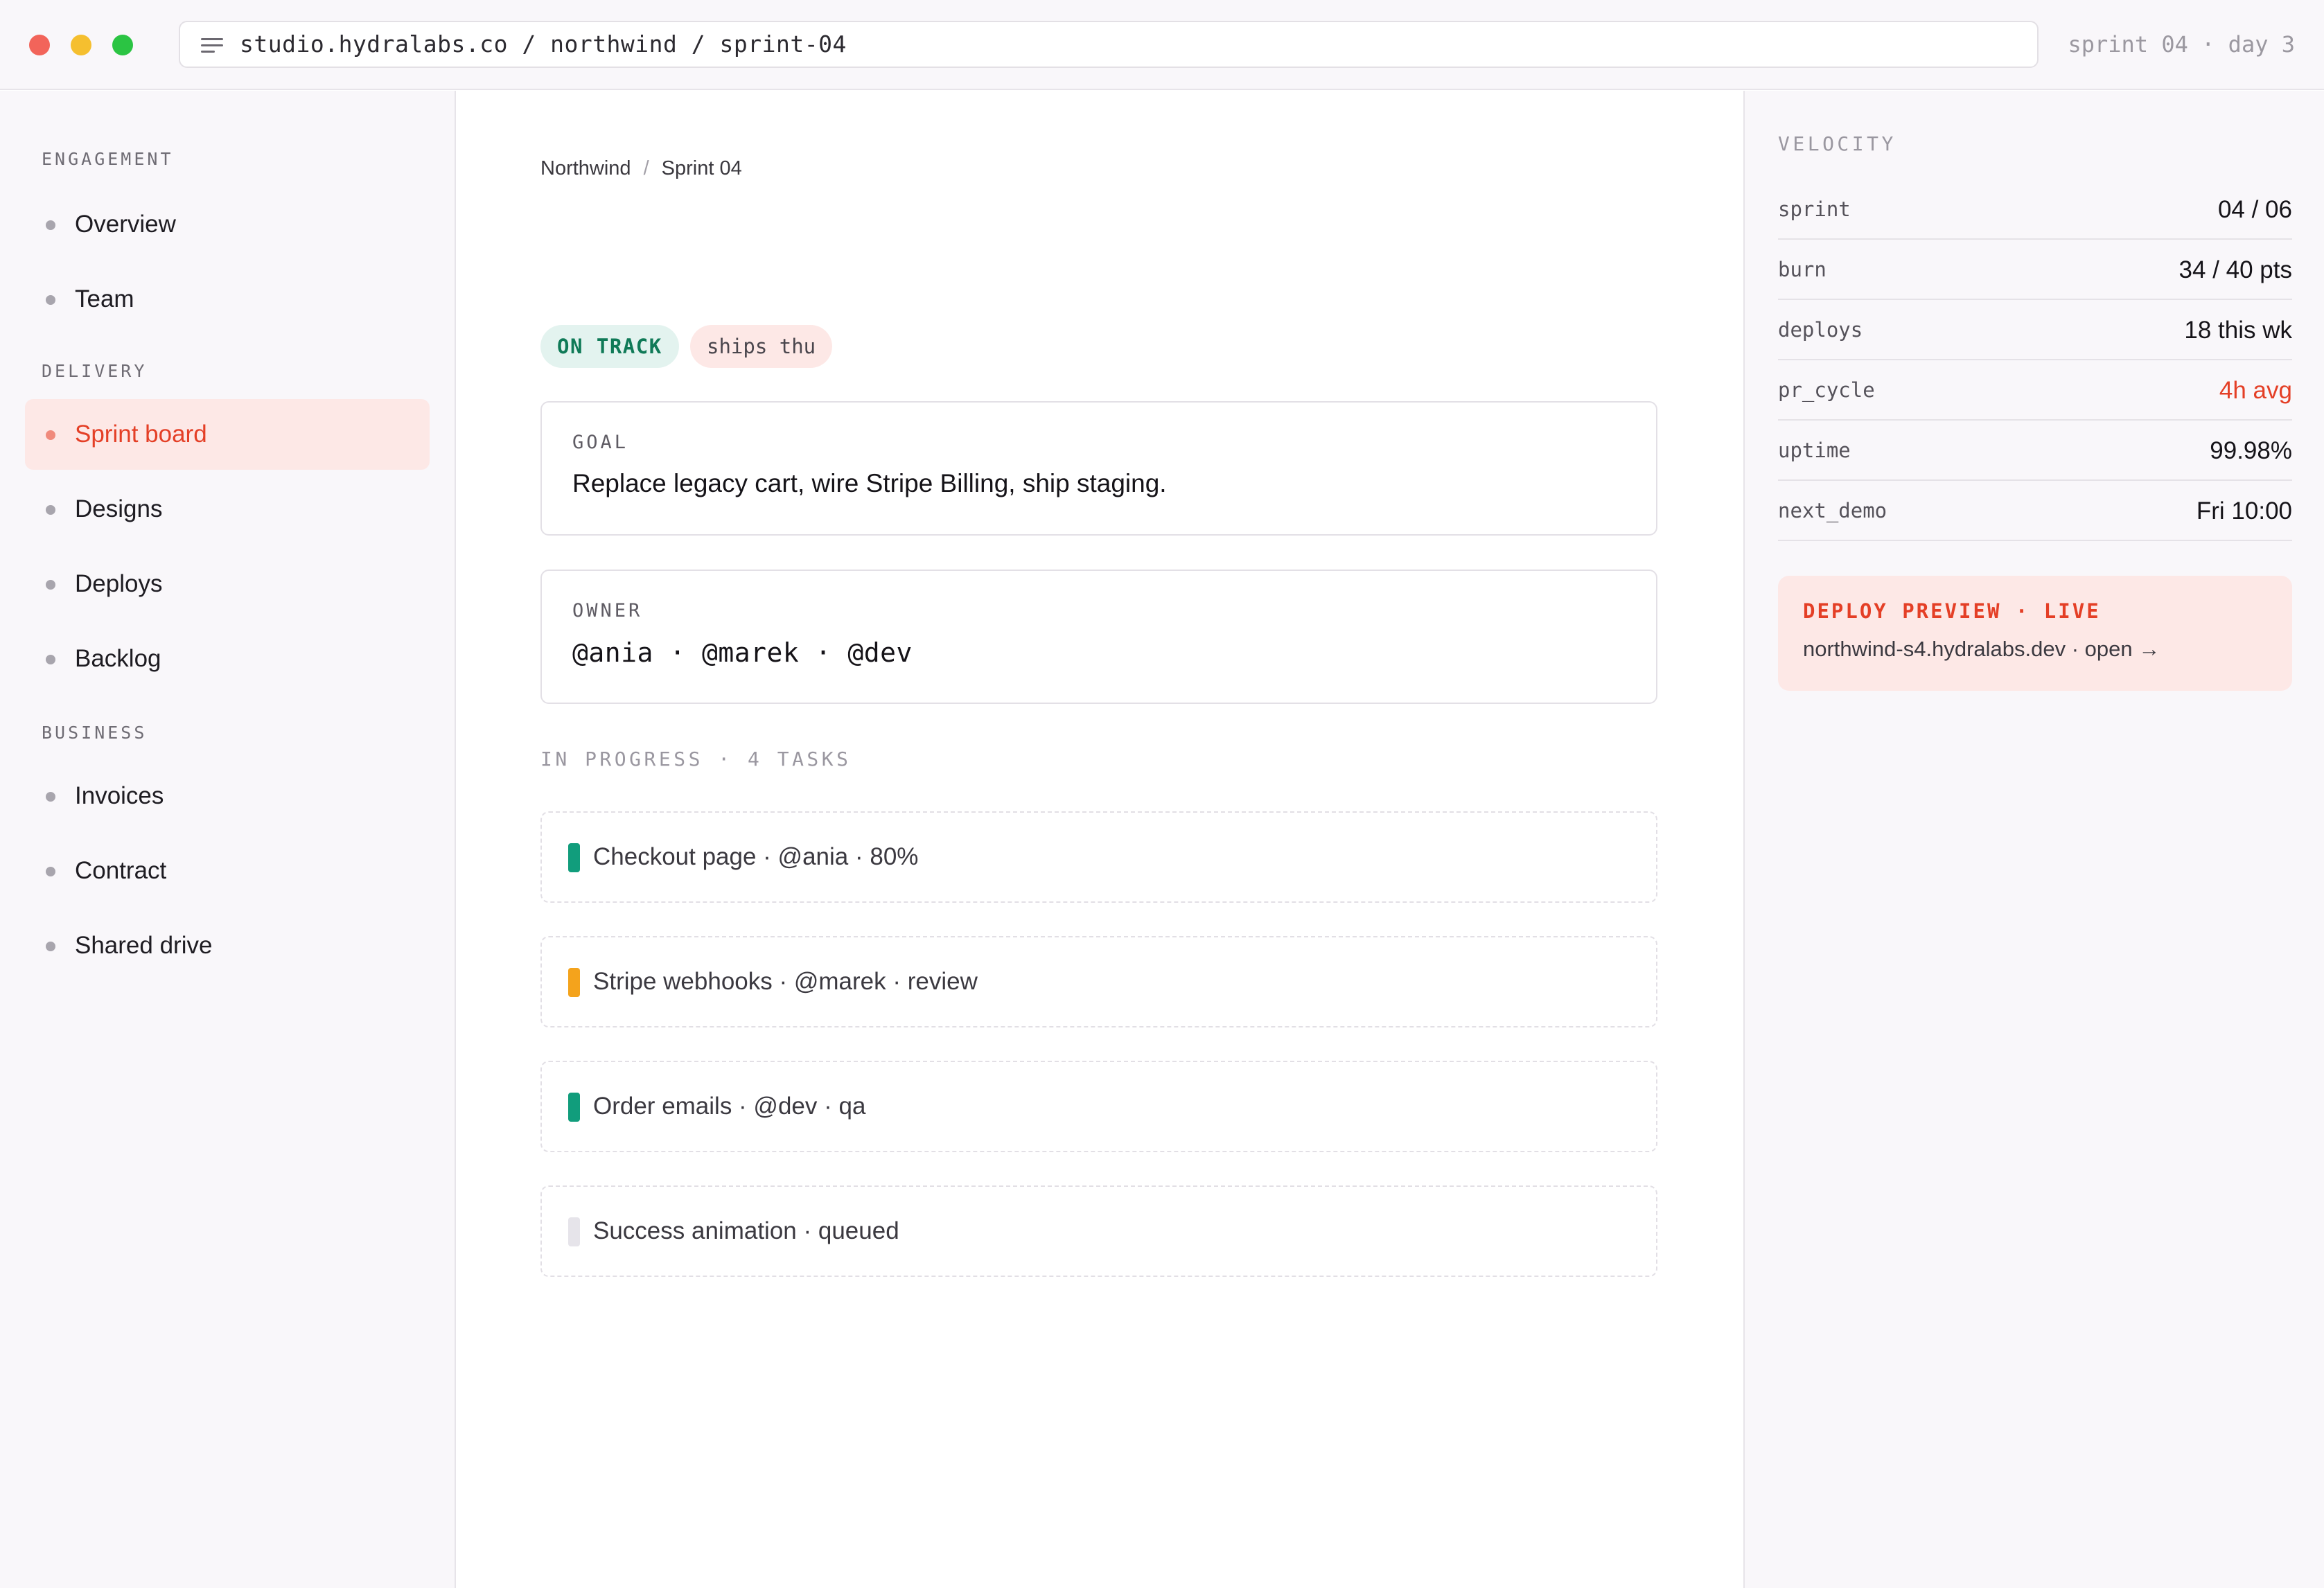 The image size is (2324, 1588). Describe the element at coordinates (1098, 857) in the screenshot. I see `task-card: Checkout page · @ania · 80%` at that location.